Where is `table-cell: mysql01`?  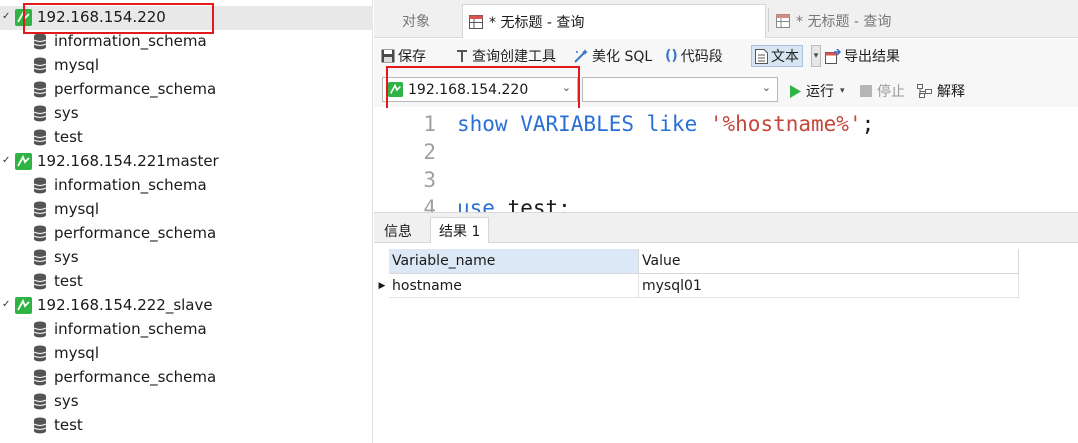 table-cell: mysql01 is located at coordinates (829, 286).